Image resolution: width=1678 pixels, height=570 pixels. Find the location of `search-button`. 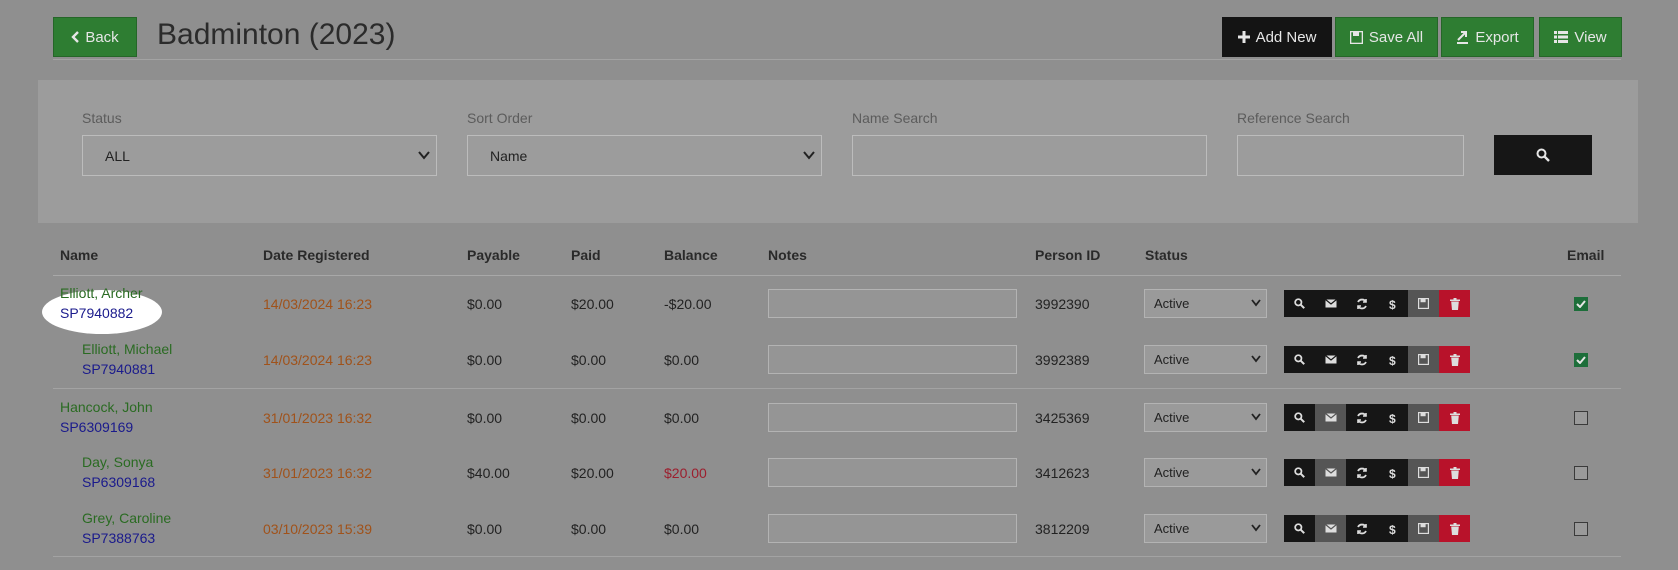

search-button is located at coordinates (1543, 155).